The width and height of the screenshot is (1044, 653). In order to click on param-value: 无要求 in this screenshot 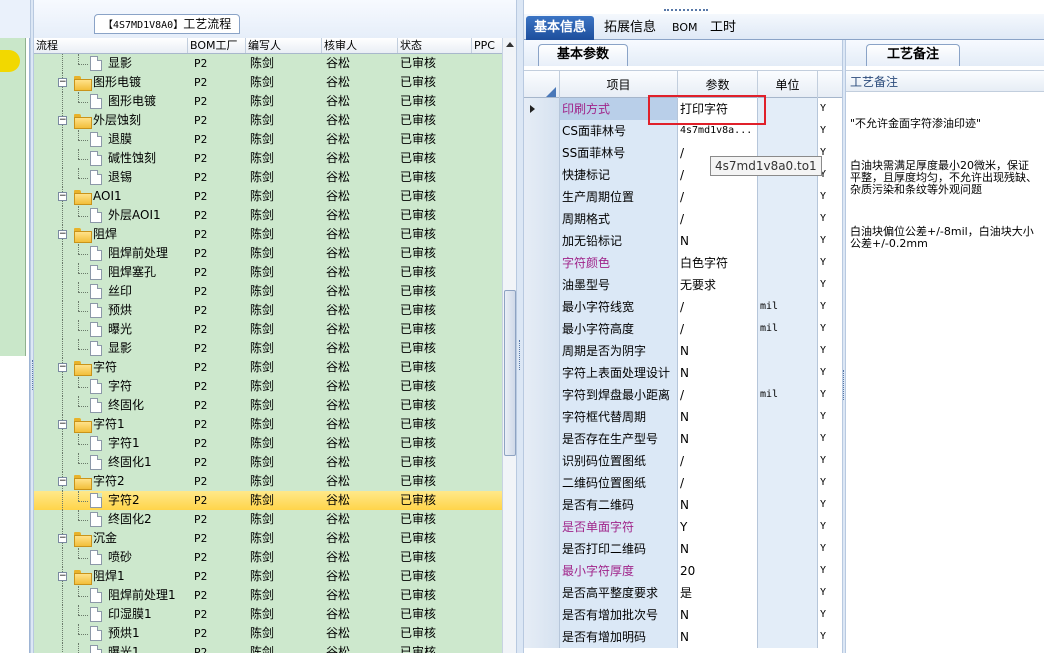, I will do `click(718, 285)`.